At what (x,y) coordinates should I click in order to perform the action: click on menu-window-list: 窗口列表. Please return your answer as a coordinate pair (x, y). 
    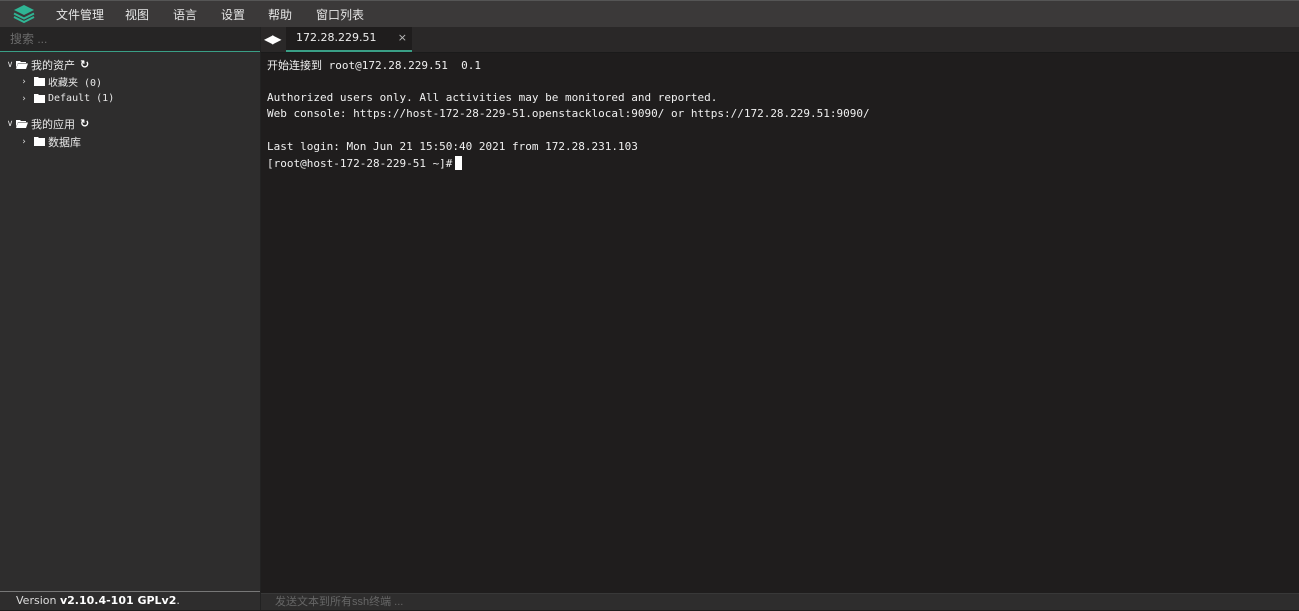
    Looking at the image, I should click on (340, 14).